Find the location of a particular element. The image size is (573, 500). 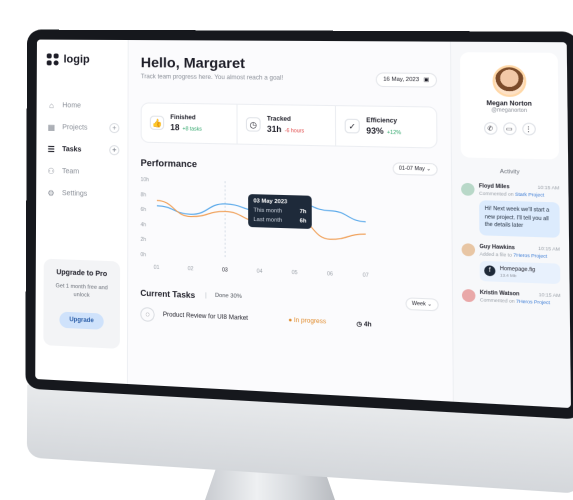

y-tick-label: 4h is located at coordinates (143, 225).